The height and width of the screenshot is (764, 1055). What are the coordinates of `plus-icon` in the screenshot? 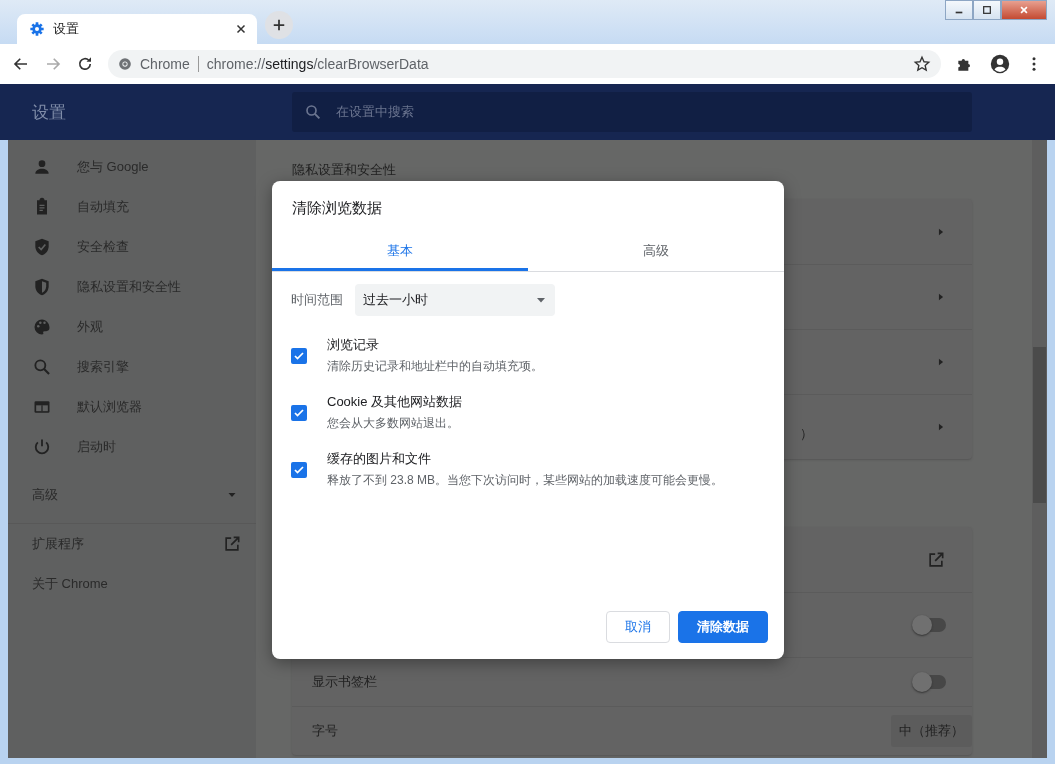 It's located at (279, 25).